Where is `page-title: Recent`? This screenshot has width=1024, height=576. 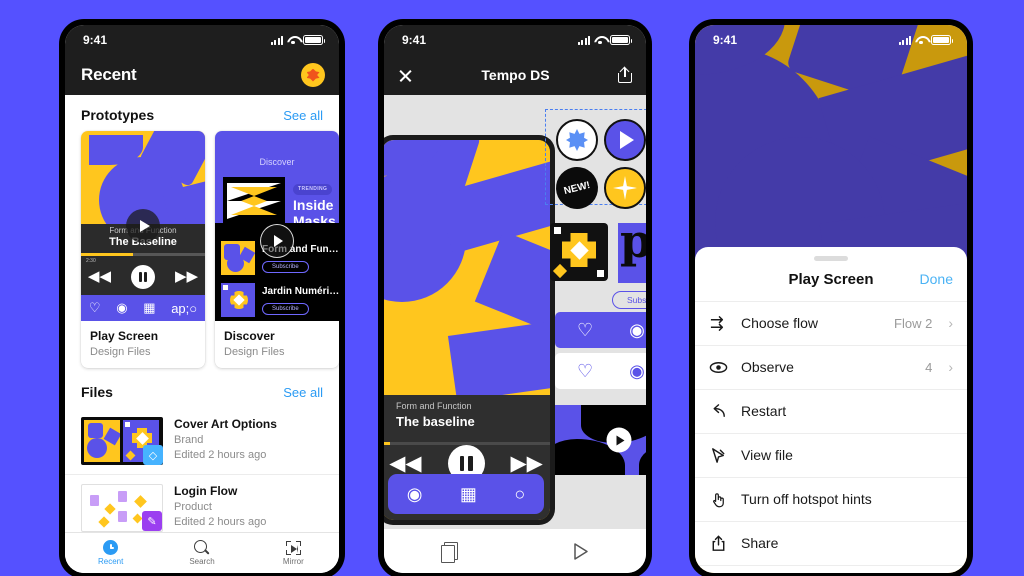
page-title: Recent is located at coordinates (109, 74).